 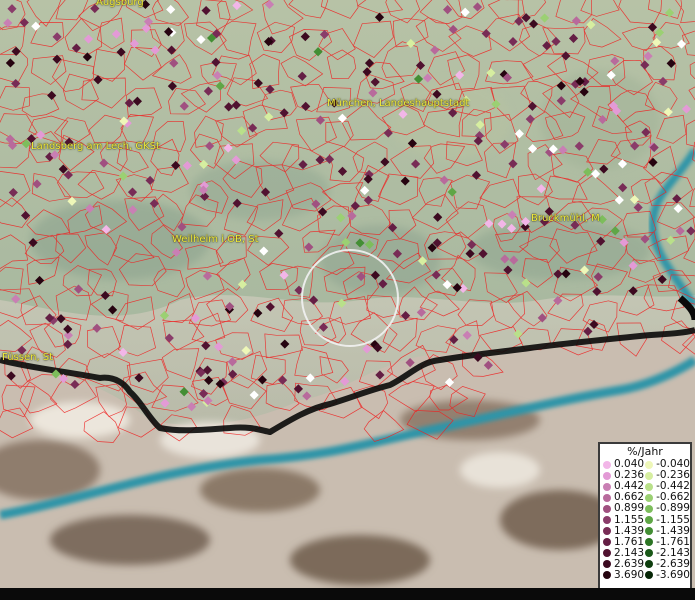 I want to click on legend-entry: 3.690, so click(x=624, y=574).